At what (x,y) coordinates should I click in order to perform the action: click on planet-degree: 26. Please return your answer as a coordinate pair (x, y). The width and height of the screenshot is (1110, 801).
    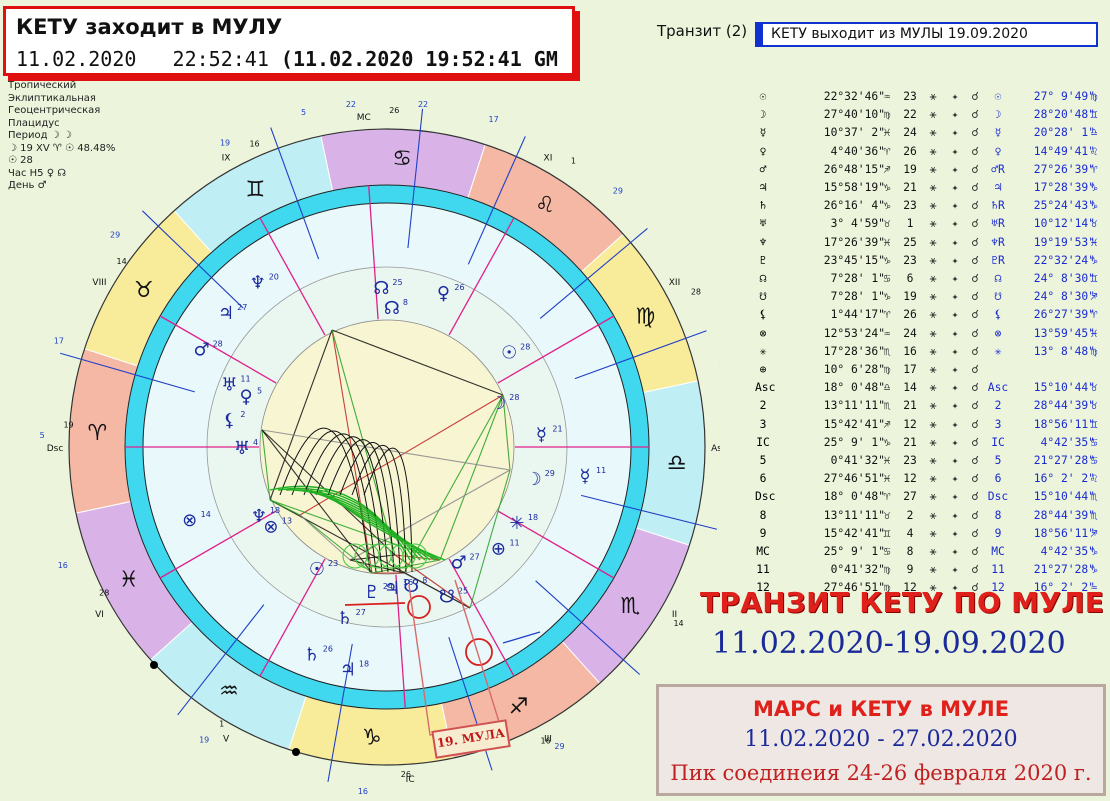
    Looking at the image, I should click on (328, 649).